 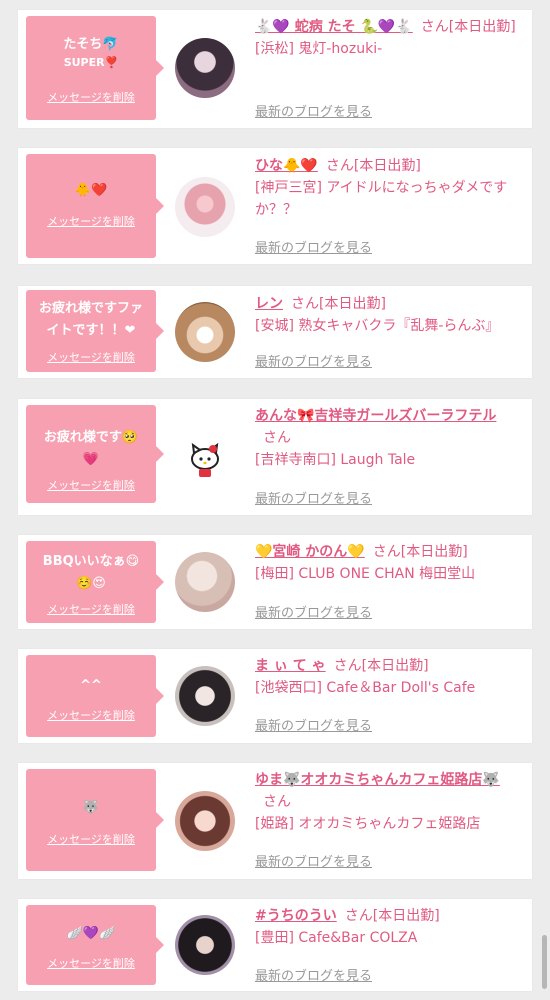 I want to click on shop-name: [吉祥寺南口] Laugh Tale, so click(x=335, y=460).